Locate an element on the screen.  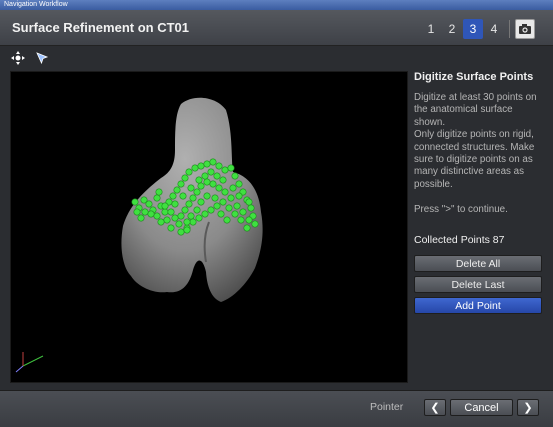
cancel-button: Cancel is located at coordinates (481, 407).